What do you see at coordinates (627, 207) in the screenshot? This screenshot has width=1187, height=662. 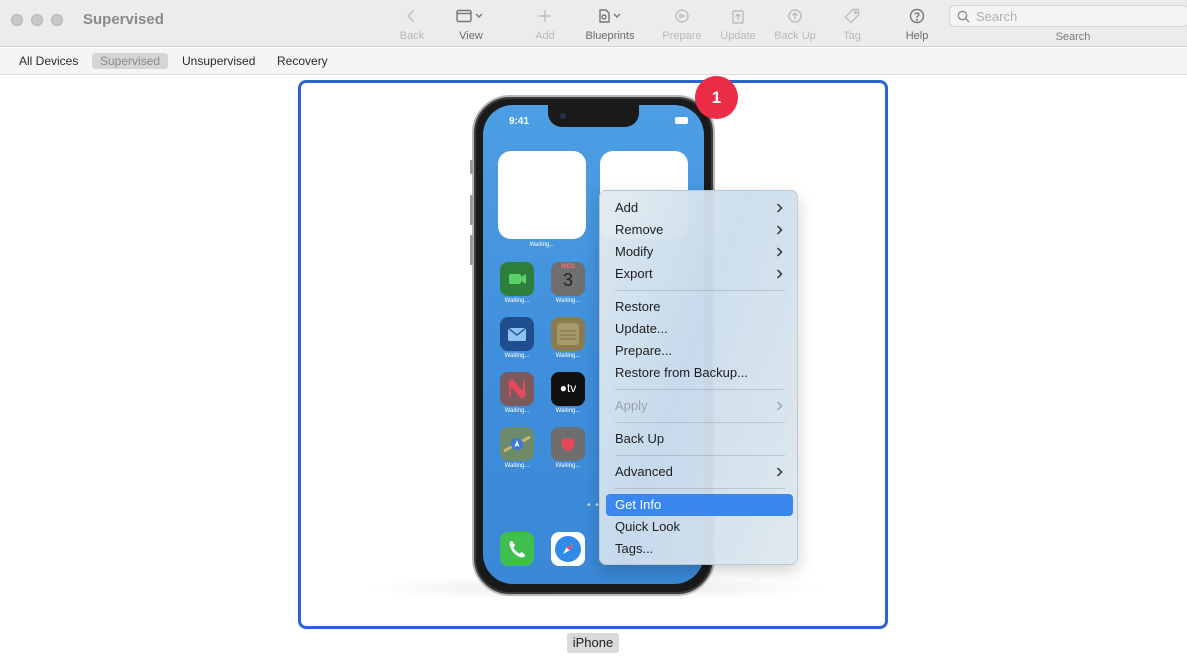 I see `menu-item-label: Add` at bounding box center [627, 207].